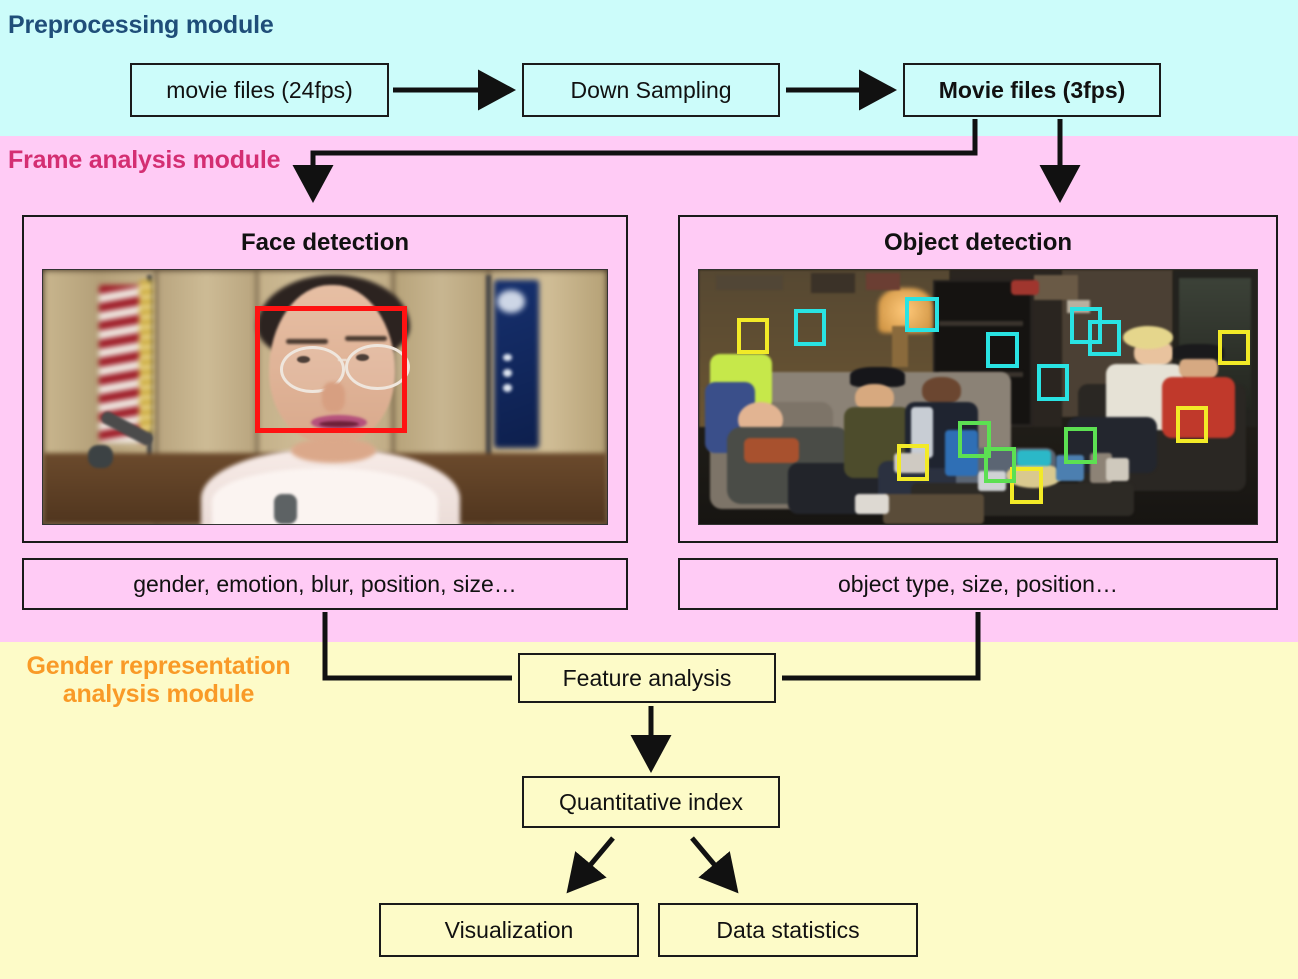  What do you see at coordinates (788, 930) in the screenshot?
I see `data-statistics-box: Data statistics` at bounding box center [788, 930].